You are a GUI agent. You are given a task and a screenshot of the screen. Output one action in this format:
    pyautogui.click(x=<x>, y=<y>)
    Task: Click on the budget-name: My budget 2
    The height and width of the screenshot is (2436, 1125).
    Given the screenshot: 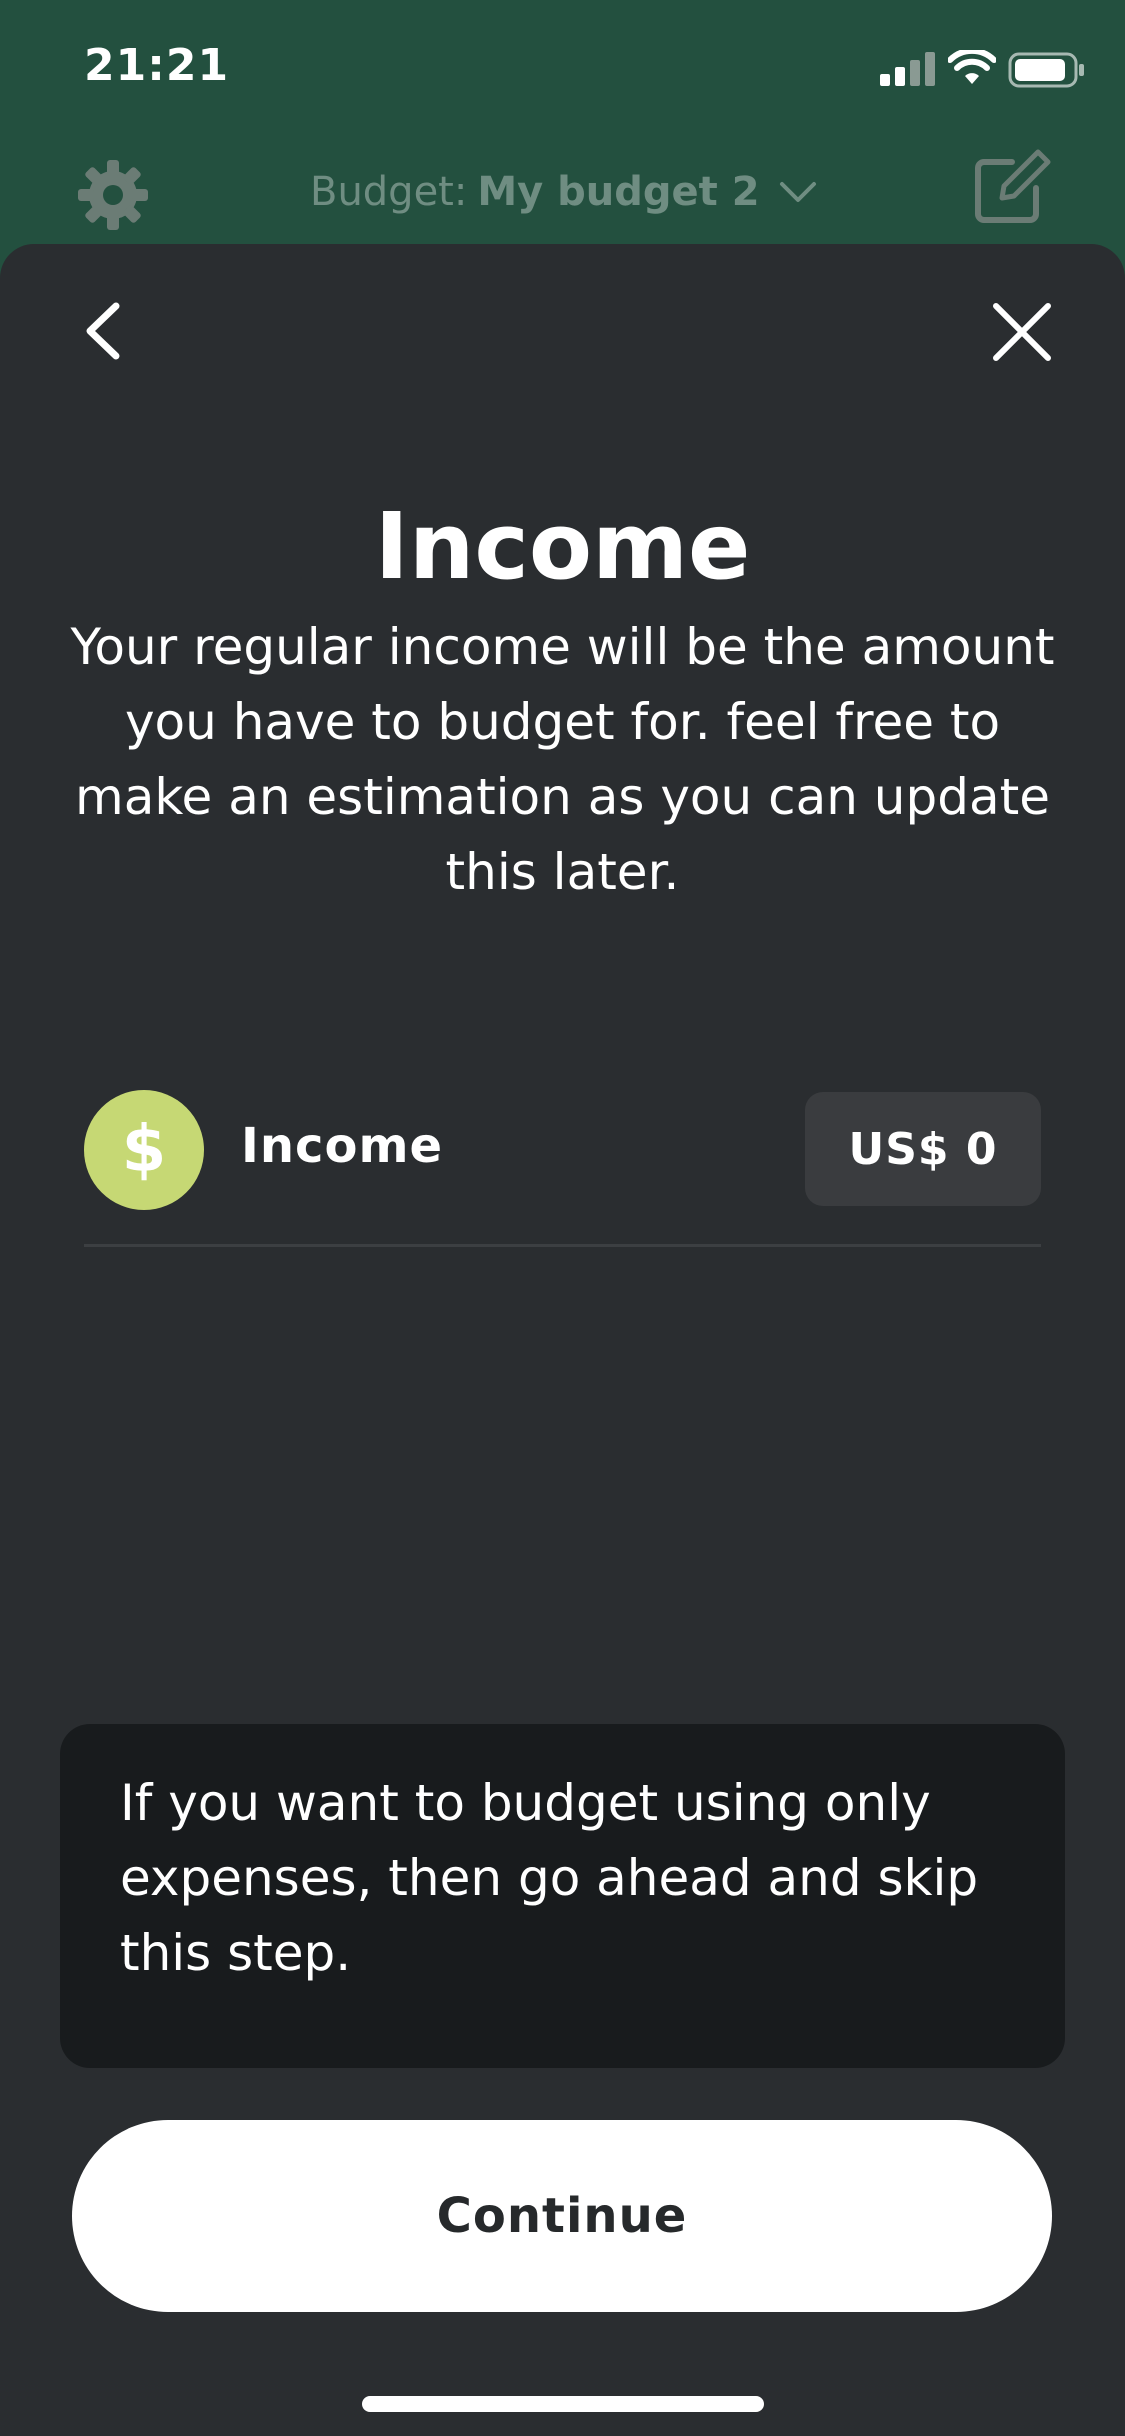 What is the action you would take?
    pyautogui.click(x=618, y=192)
    